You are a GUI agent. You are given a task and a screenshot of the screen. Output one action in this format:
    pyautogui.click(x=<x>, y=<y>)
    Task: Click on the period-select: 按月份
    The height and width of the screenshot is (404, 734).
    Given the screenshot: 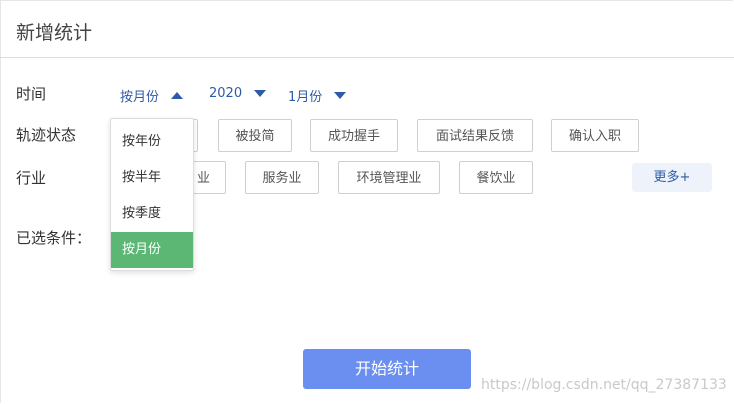 What is the action you would take?
    pyautogui.click(x=152, y=95)
    